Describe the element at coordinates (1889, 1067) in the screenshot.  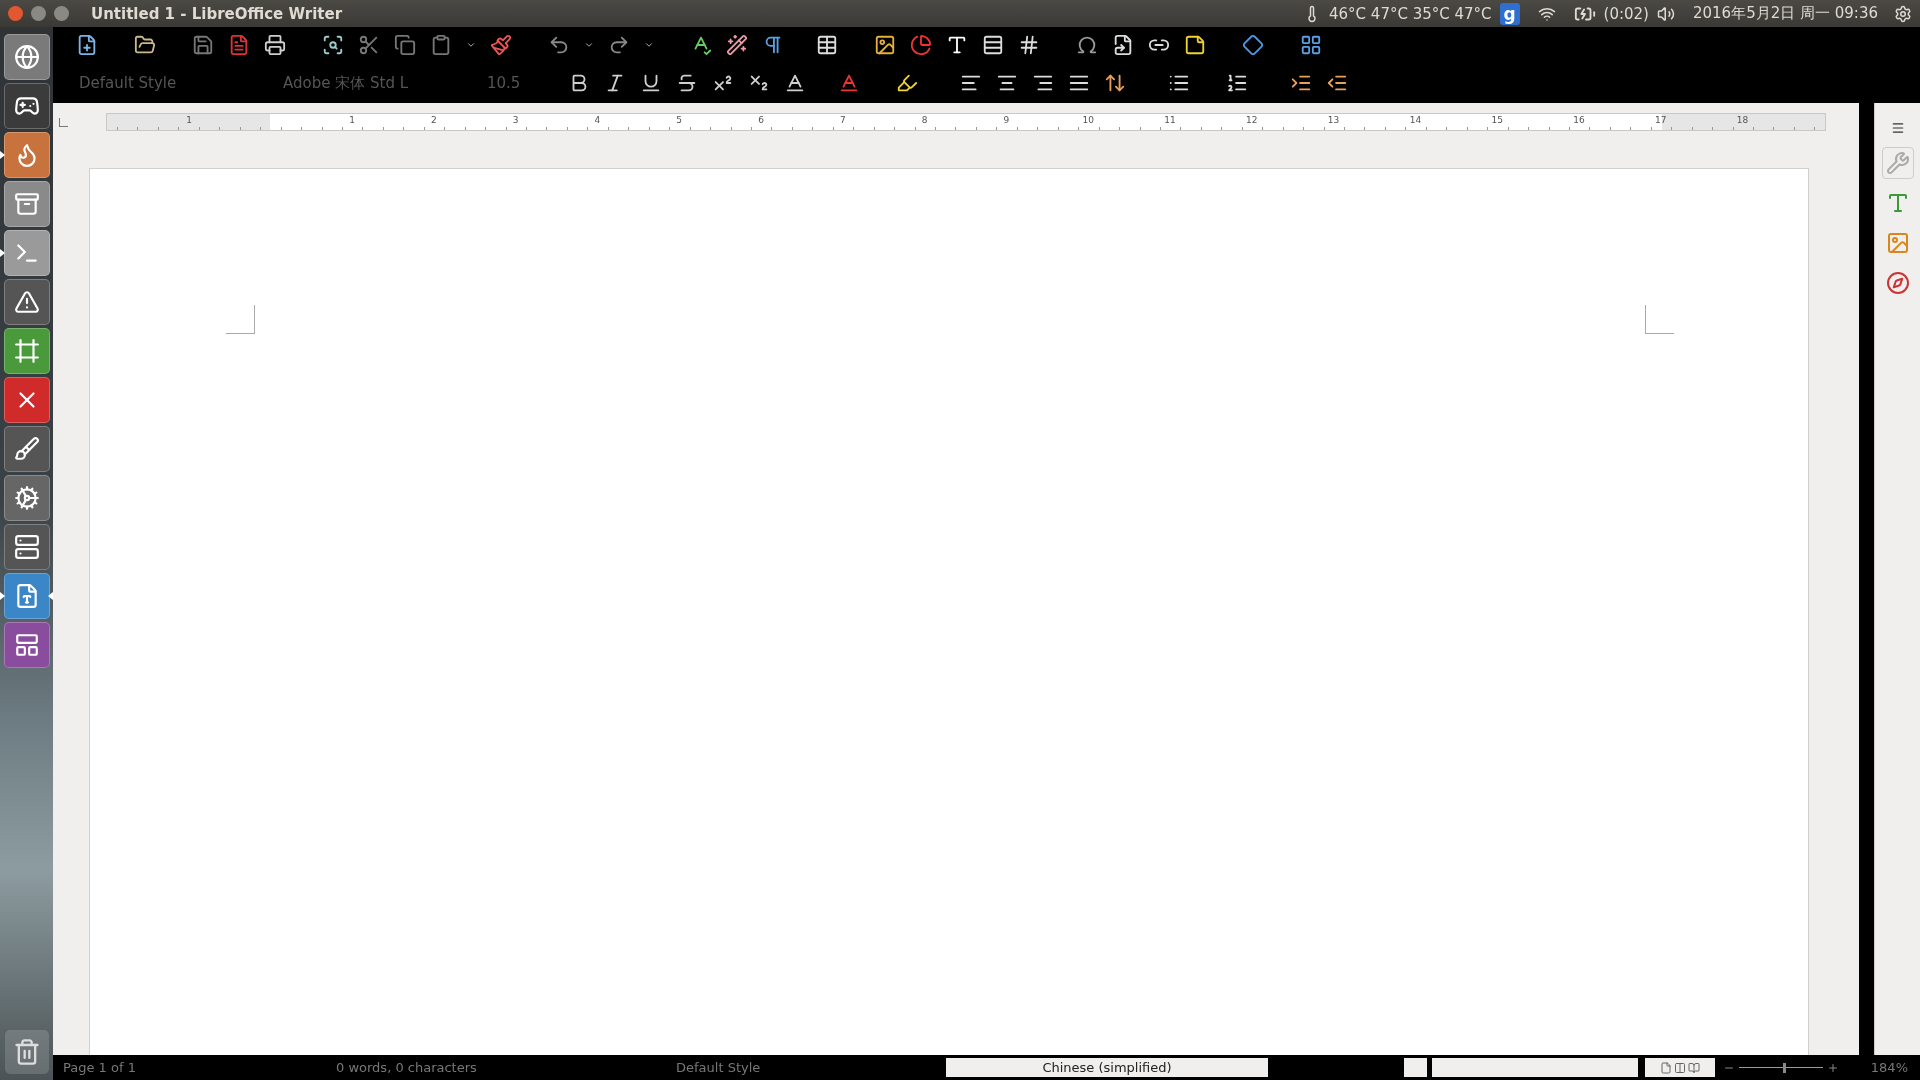
I see `zoom-percentage: 184%` at that location.